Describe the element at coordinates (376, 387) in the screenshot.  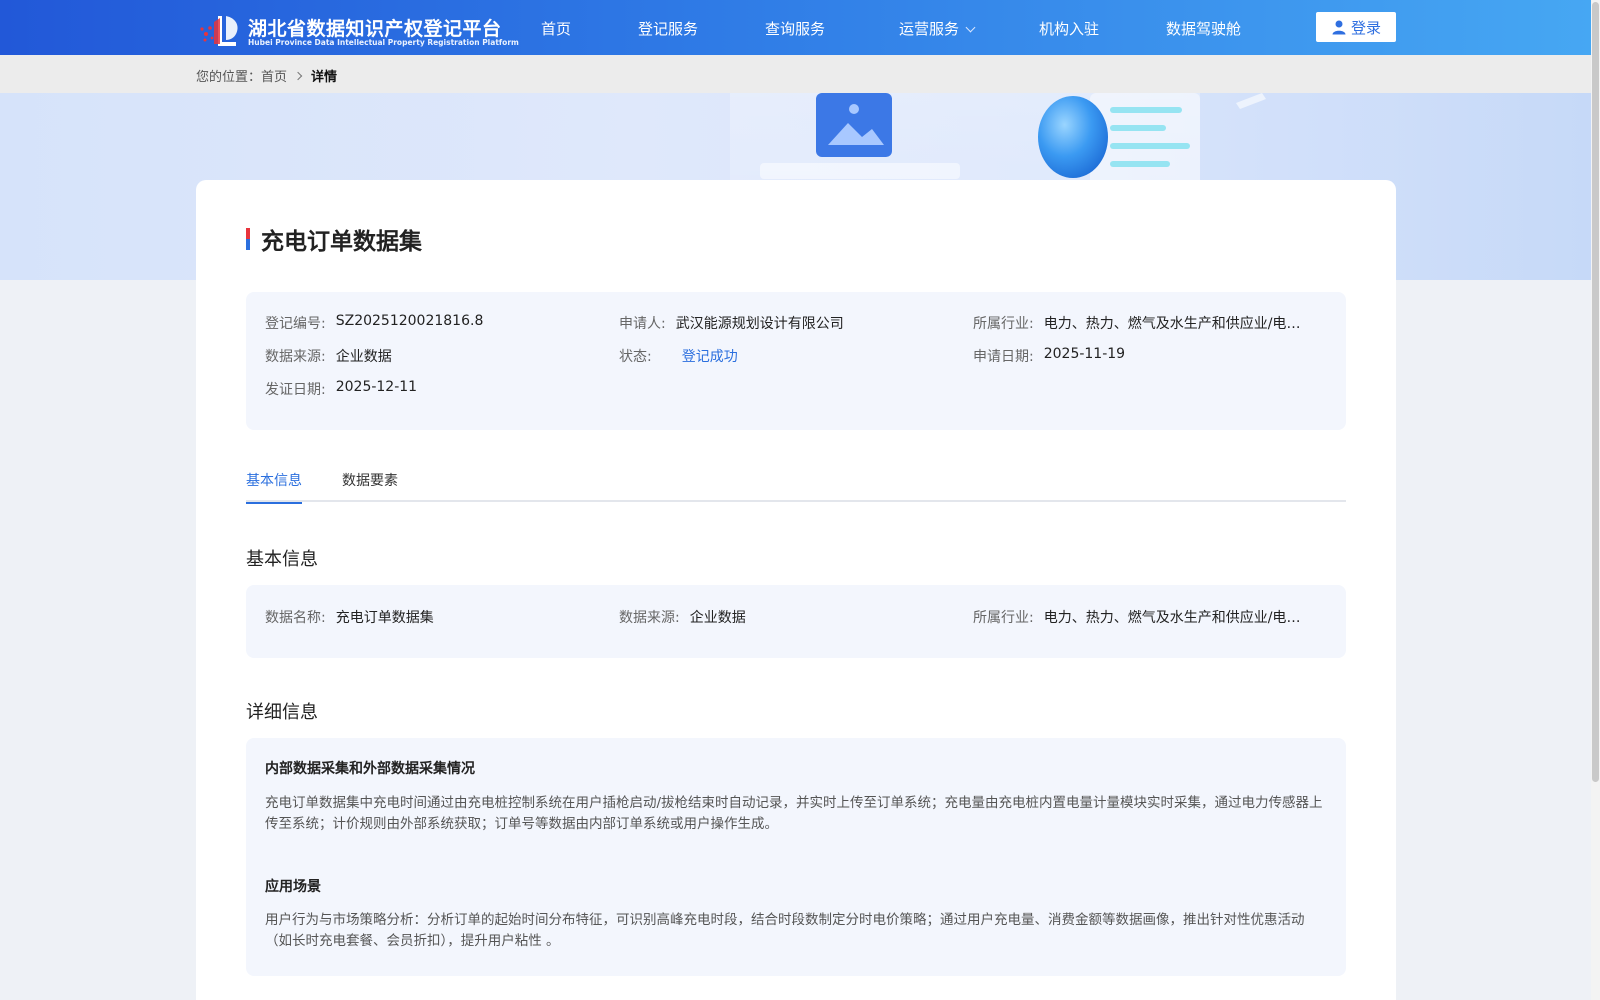
I see `issue-date-value: 2025-12-11` at that location.